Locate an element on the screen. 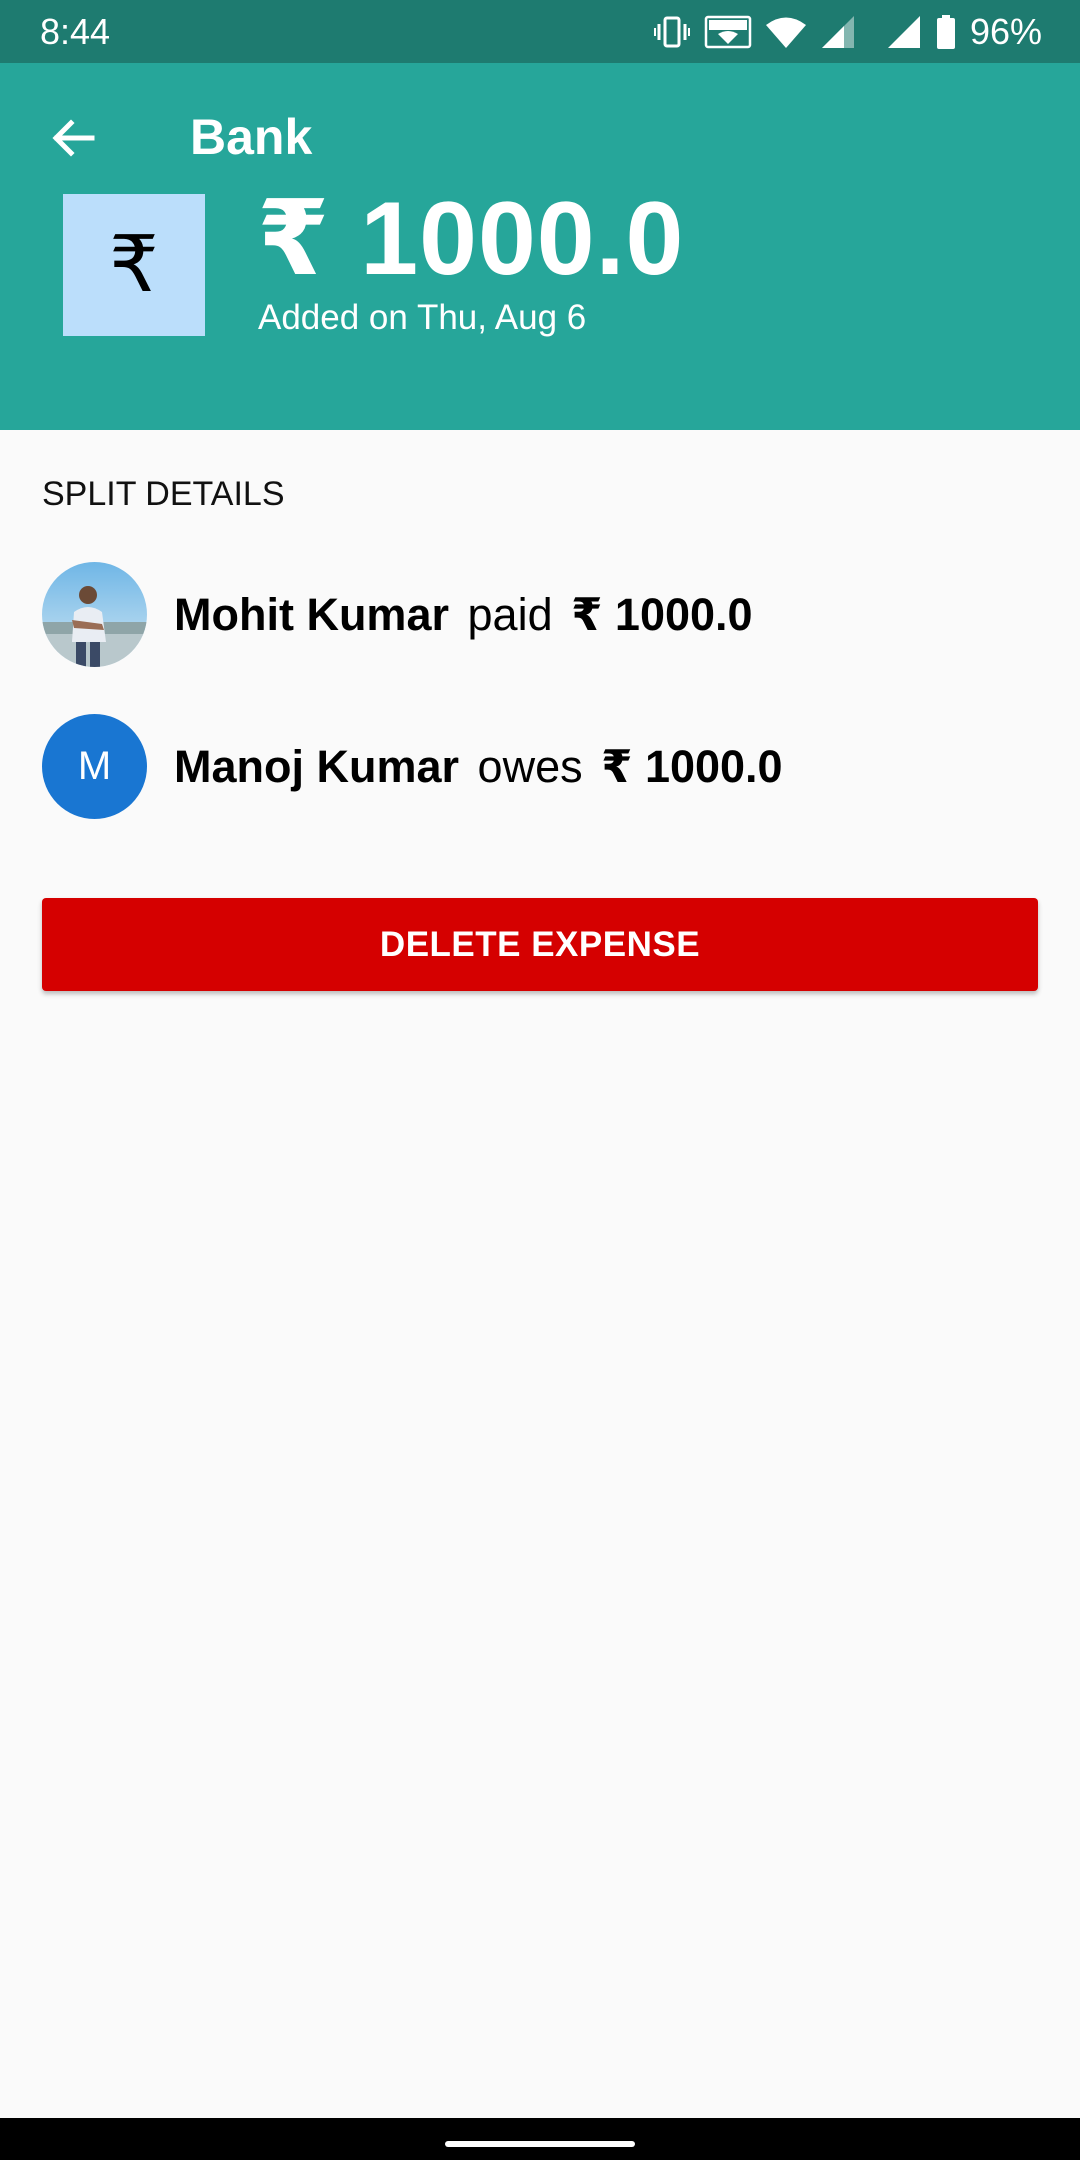 The height and width of the screenshot is (2160, 1080). split-row-text: Mohit Kumar paid ₹ 1000.0 is located at coordinates (463, 615).